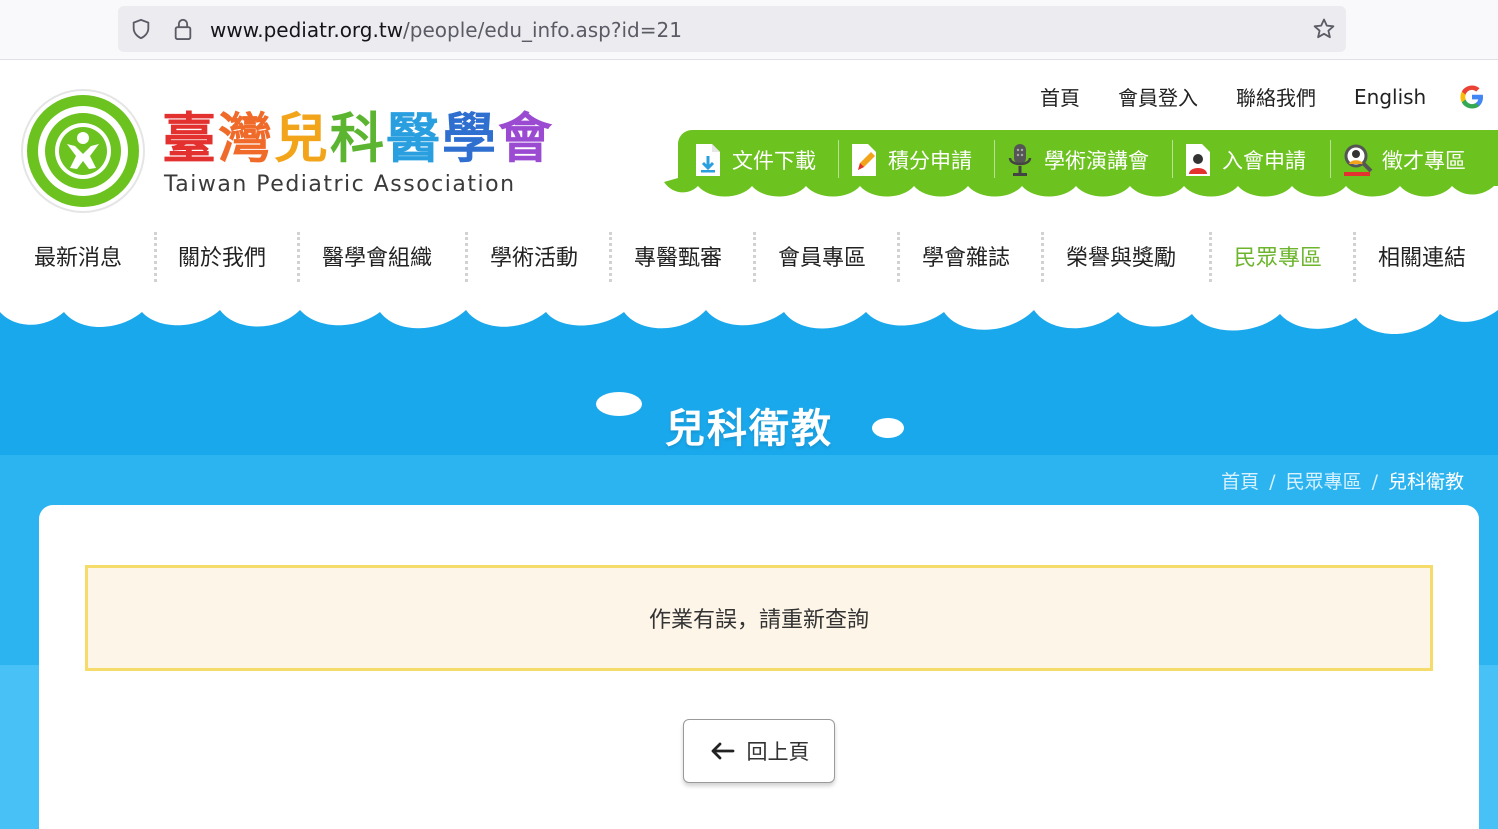  Describe the element at coordinates (307, 30) in the screenshot. I see `url-host: www.pediatr.org.tw` at that location.